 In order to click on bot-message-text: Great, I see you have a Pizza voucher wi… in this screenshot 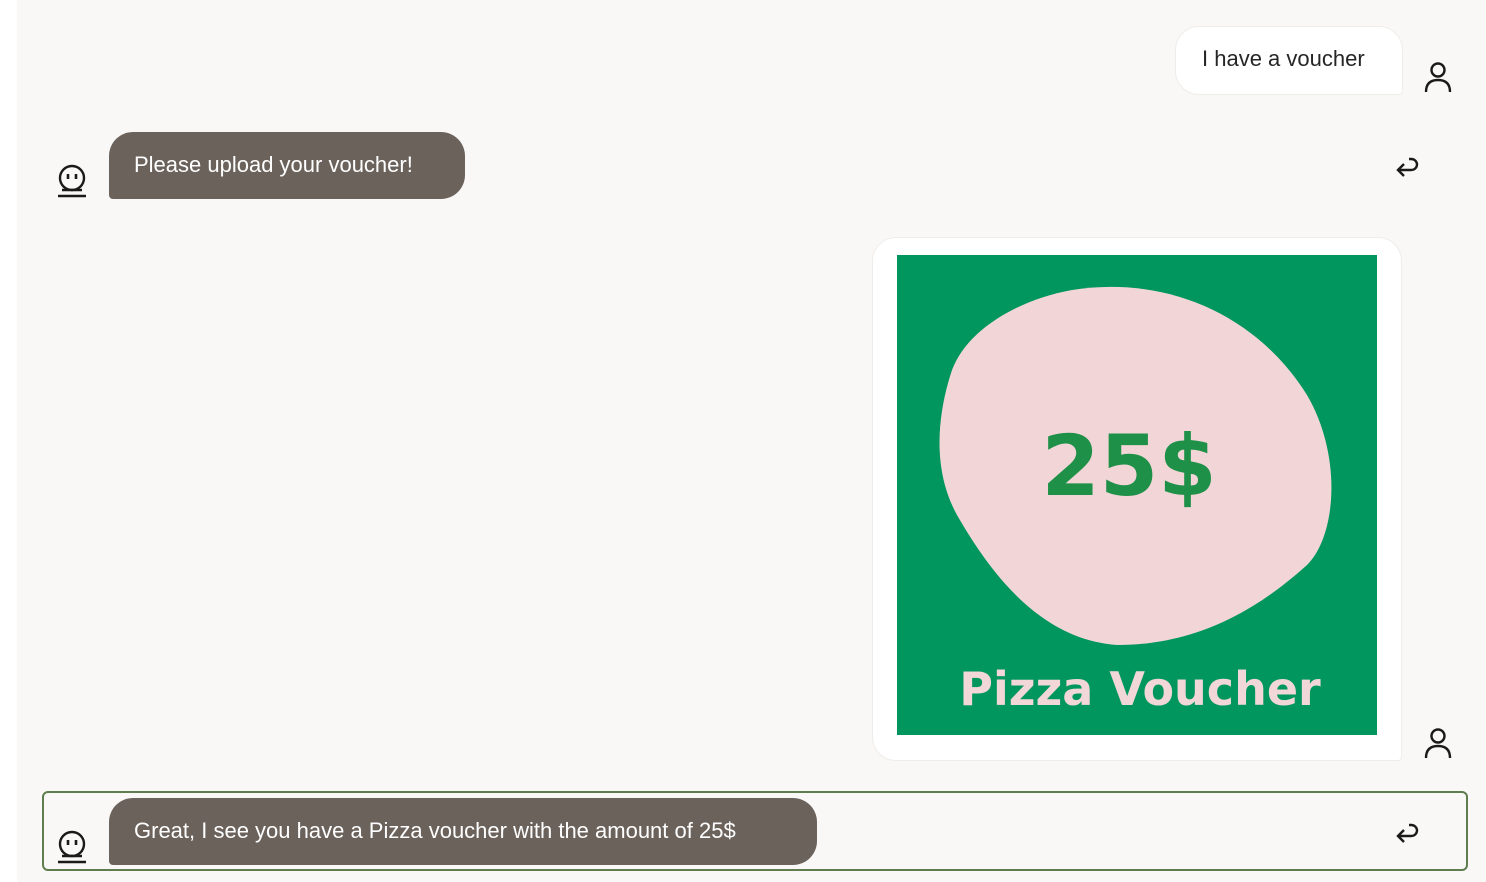, I will do `click(435, 830)`.